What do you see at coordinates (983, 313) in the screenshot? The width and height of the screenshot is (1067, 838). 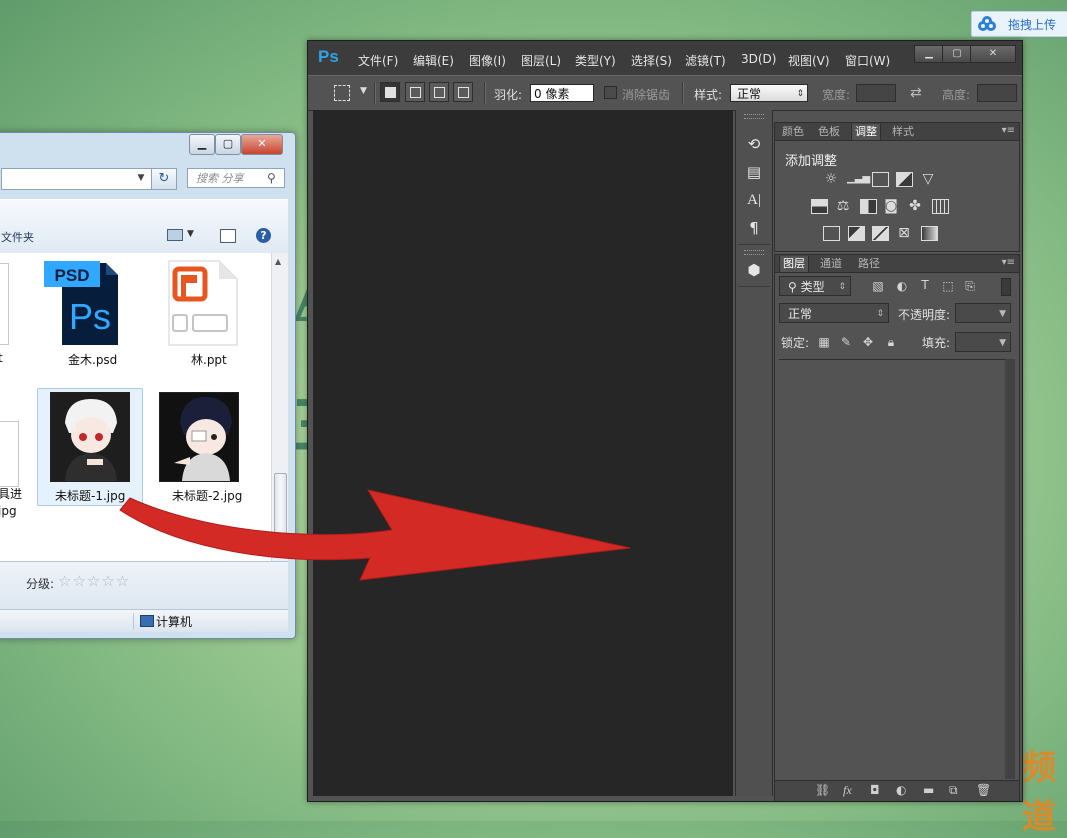 I see `opacity-input: ▼` at bounding box center [983, 313].